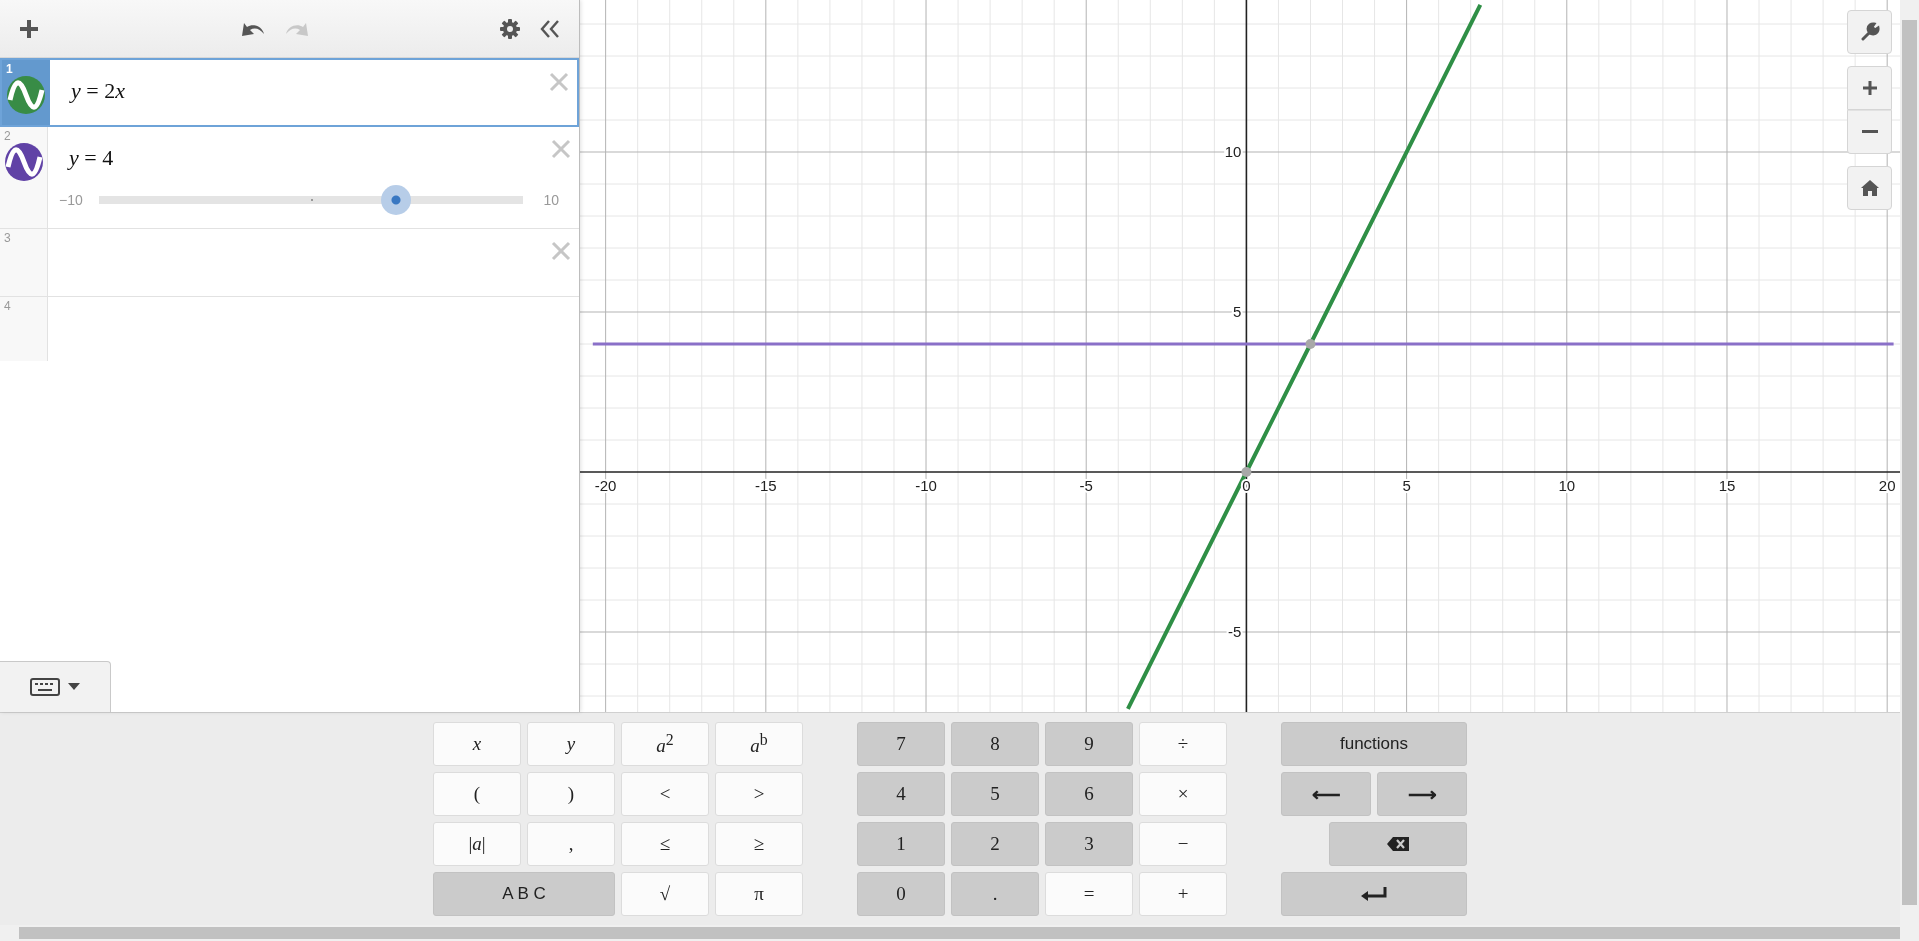 The image size is (1919, 941). Describe the element at coordinates (1567, 485) in the screenshot. I see `x-tick-label: 10` at that location.